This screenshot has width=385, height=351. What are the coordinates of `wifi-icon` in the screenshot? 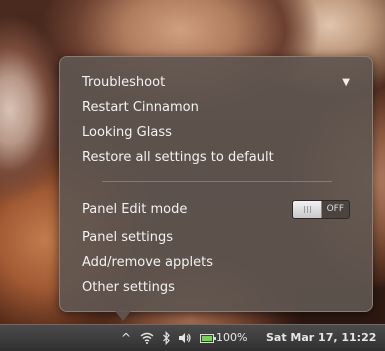 It's located at (147, 338).